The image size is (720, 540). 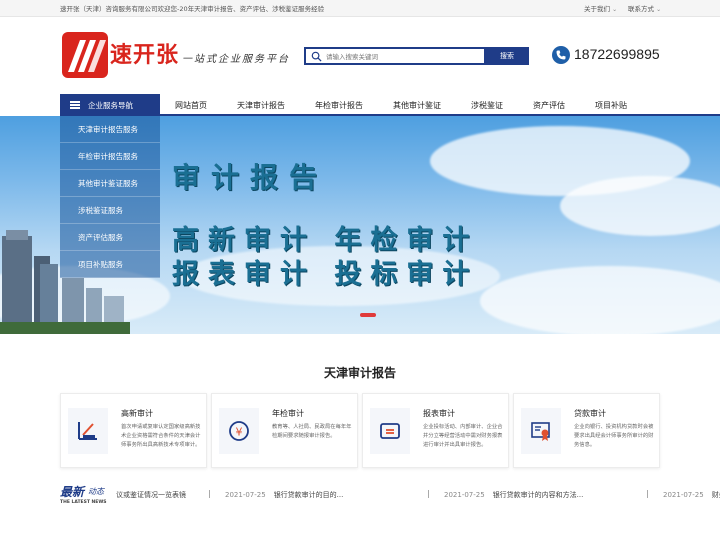 What do you see at coordinates (312, 431) in the screenshot?
I see `card-desc: 教育等、人社局、民政局在每年年检期间要求随报审计报告。` at bounding box center [312, 431].